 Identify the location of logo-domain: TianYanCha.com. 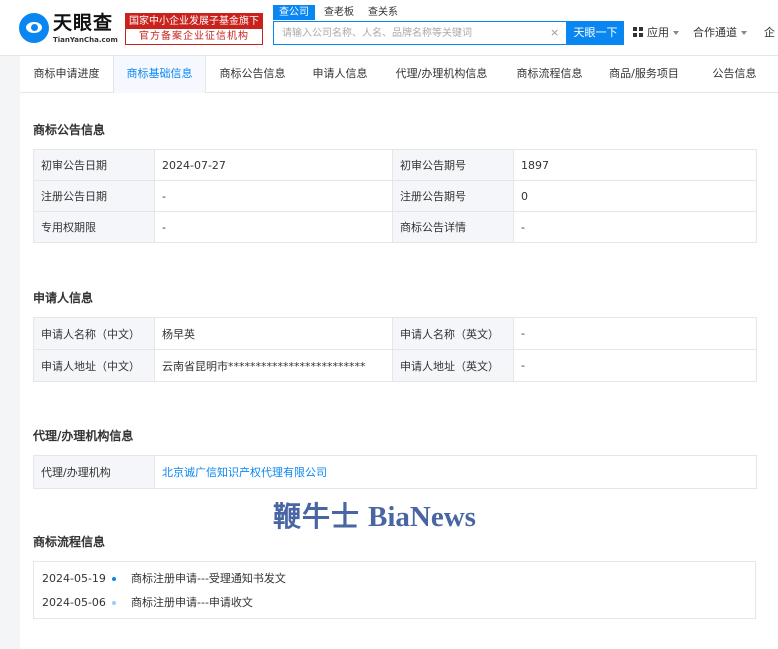
(85, 40).